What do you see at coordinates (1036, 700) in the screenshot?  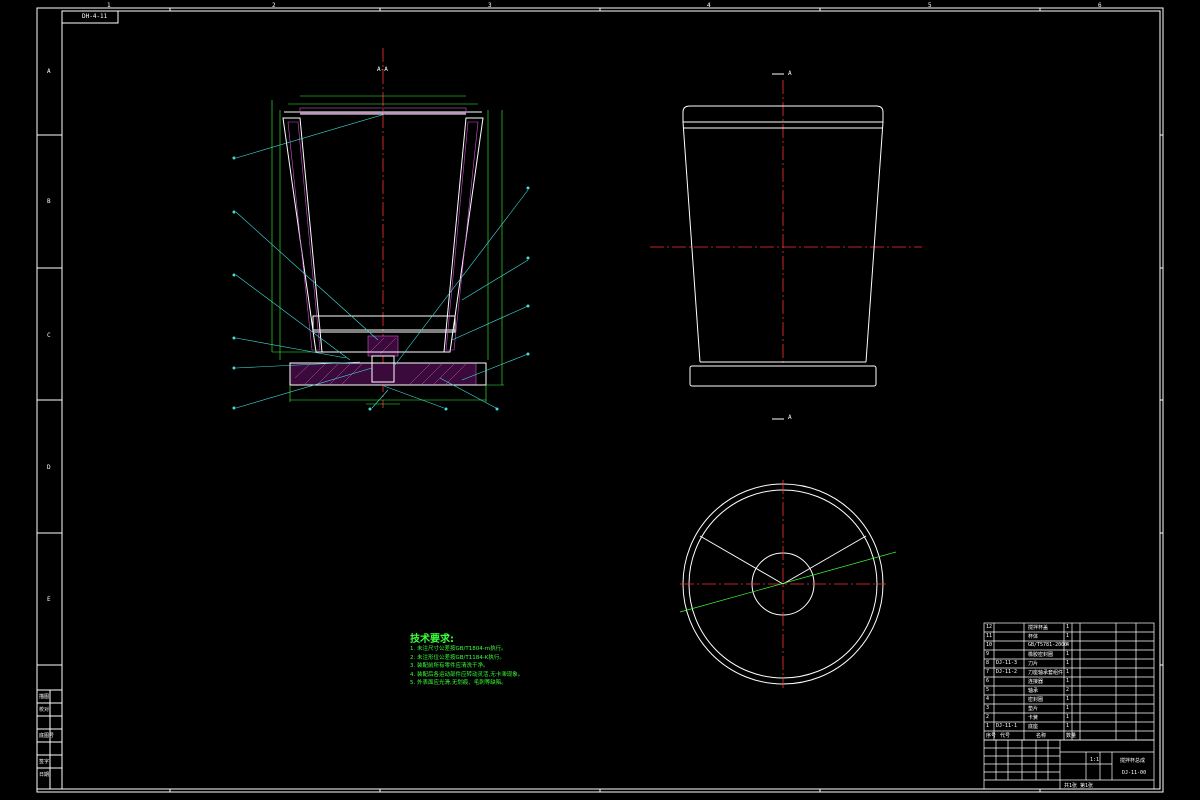 I see `bom-cell-name: 密封圈` at bounding box center [1036, 700].